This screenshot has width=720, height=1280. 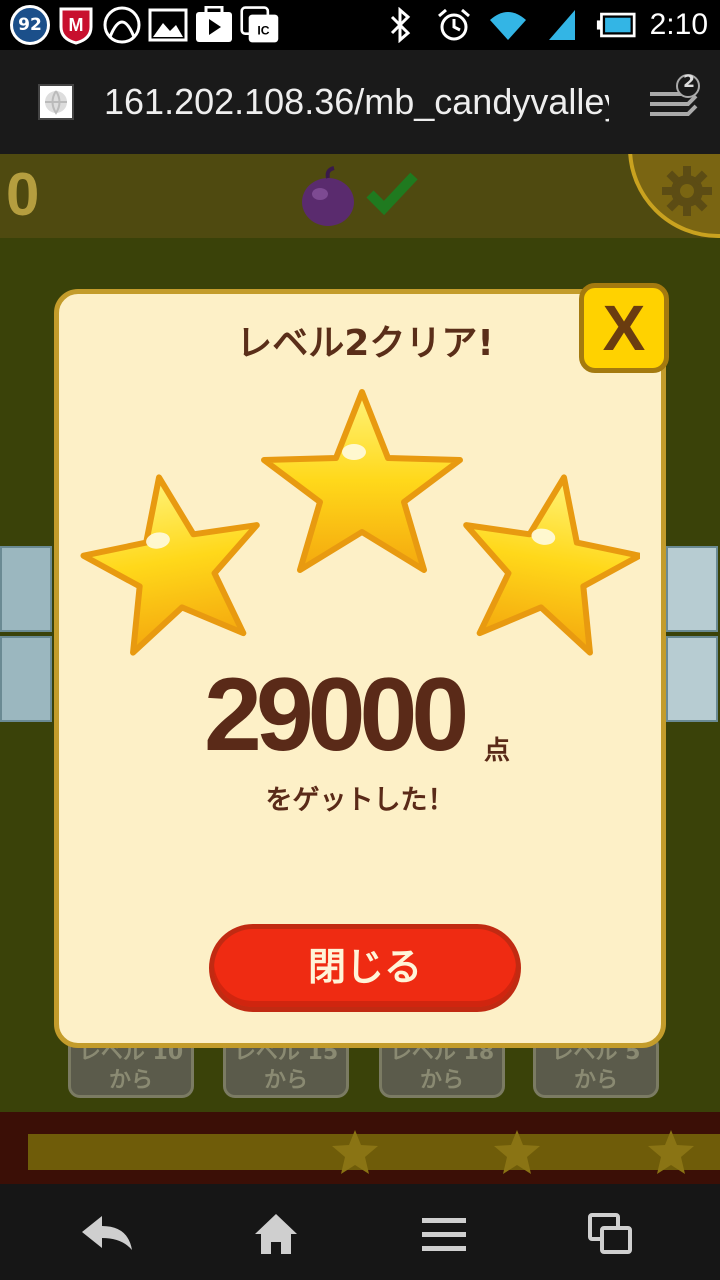 I want to click on check-icon, so click(x=392, y=193).